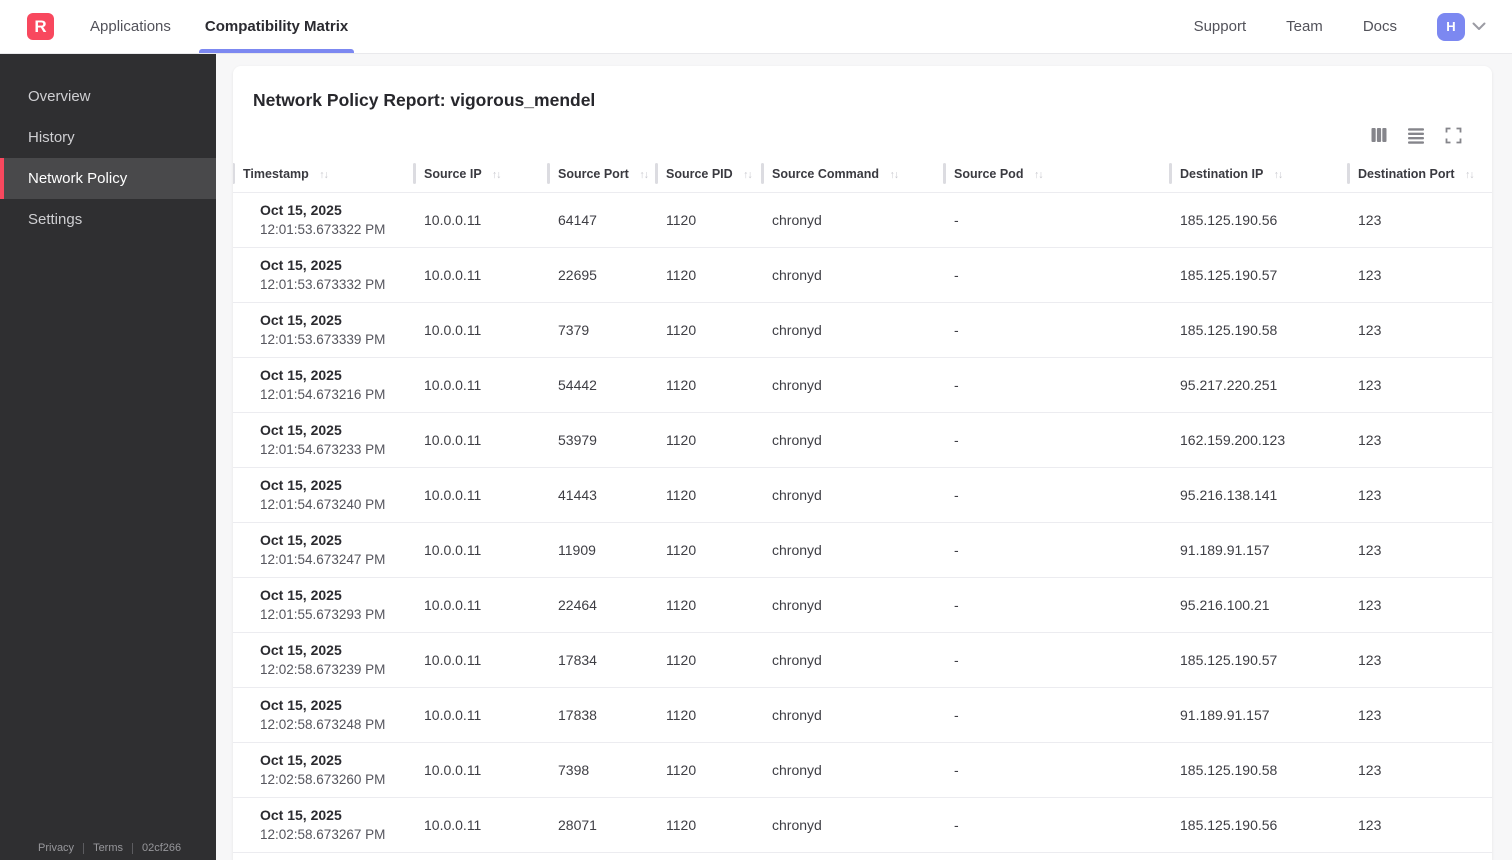  I want to click on destination-ip-cell: 185.125.190.57, so click(1229, 274).